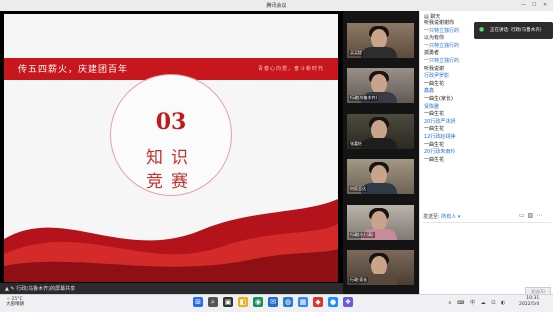 This screenshot has height=312, width=553. Describe the element at coordinates (431, 217) in the screenshot. I see `send-to-label: 发送至:` at that location.